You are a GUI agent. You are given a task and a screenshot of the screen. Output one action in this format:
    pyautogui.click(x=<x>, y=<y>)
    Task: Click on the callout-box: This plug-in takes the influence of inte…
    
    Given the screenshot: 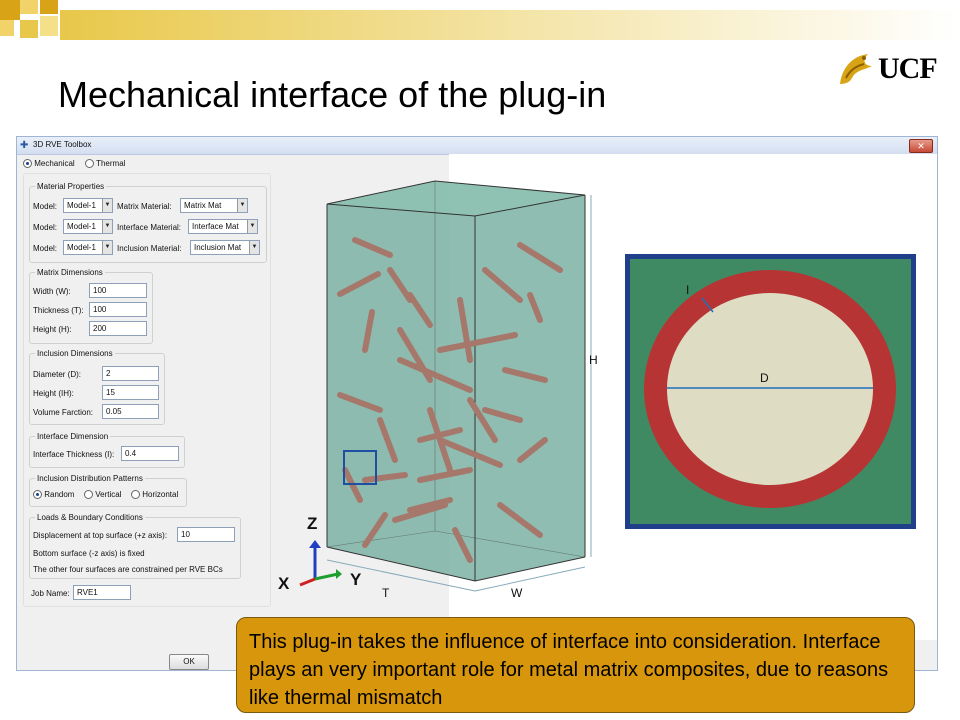 What is the action you would take?
    pyautogui.click(x=575, y=665)
    